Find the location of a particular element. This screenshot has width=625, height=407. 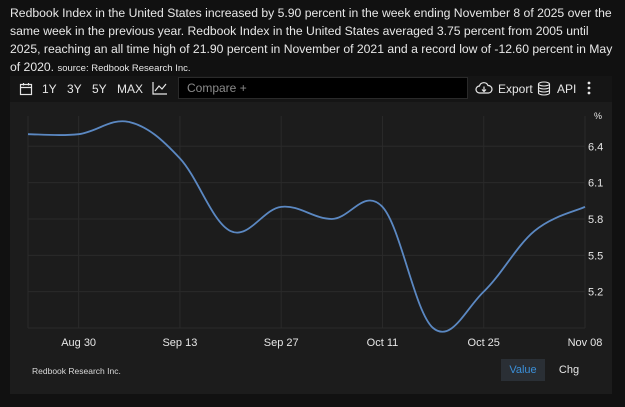

x-tick-label: Sep 27 is located at coordinates (281, 343).